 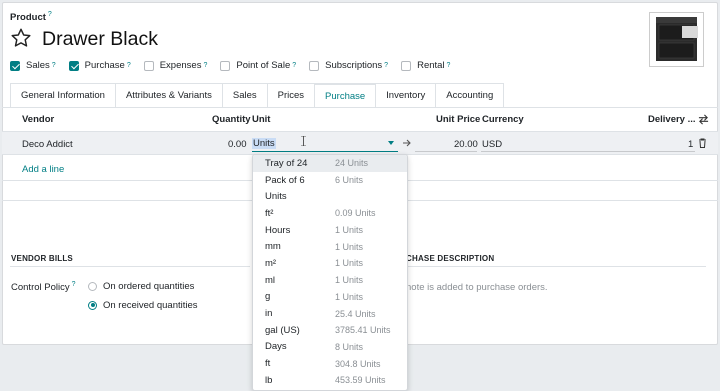 I want to click on radio-received-quantities: On received quantities, so click(x=143, y=305).